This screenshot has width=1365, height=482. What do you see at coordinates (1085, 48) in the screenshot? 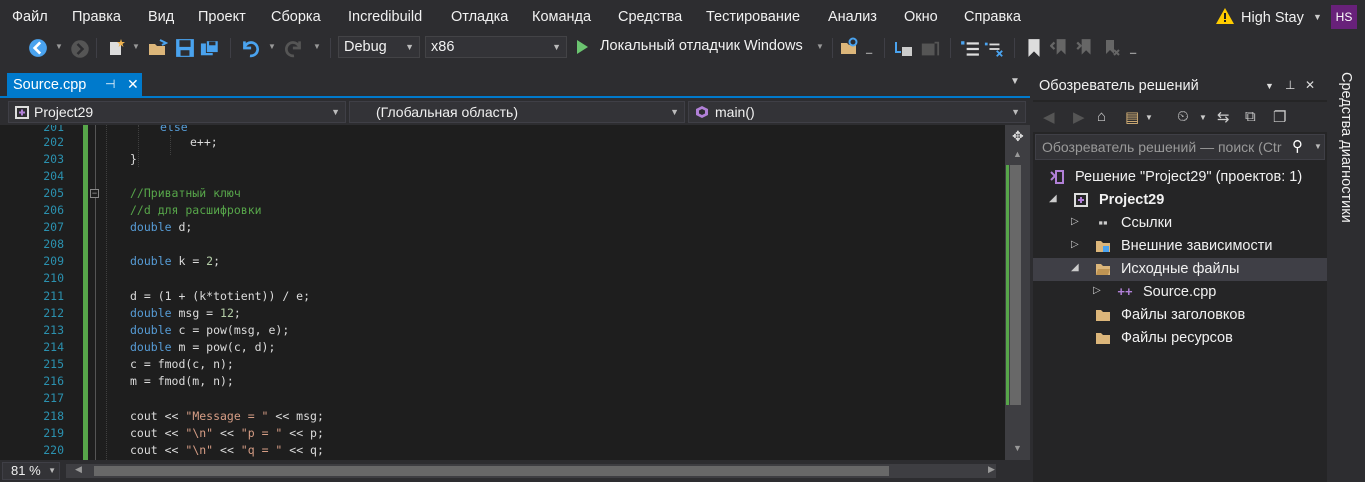
I see `next-bookmark-icon` at bounding box center [1085, 48].